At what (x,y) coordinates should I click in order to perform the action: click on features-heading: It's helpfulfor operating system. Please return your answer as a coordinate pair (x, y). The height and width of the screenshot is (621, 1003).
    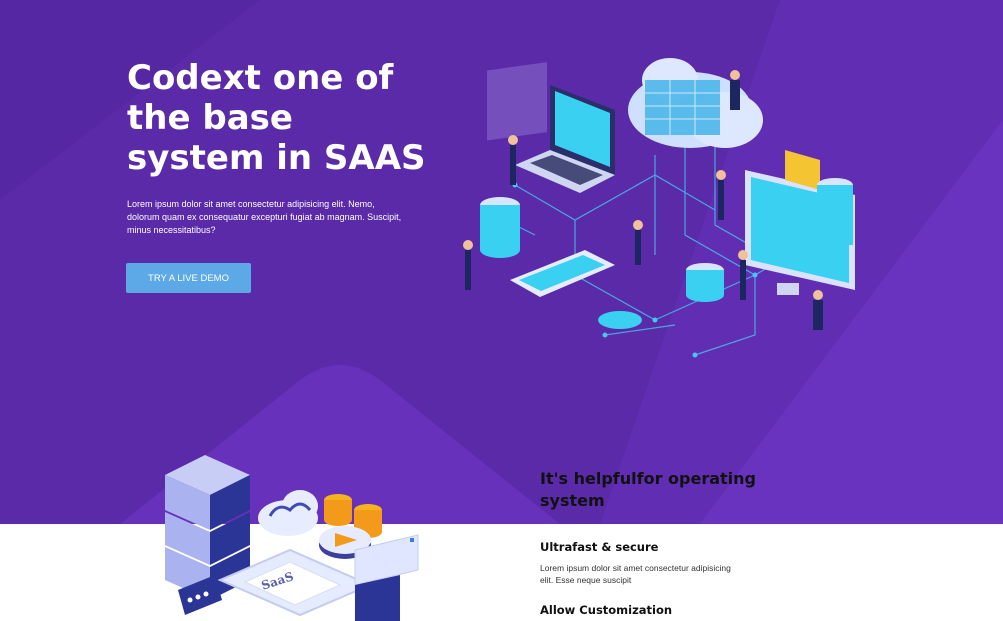
    Looking at the image, I should click on (648, 489).